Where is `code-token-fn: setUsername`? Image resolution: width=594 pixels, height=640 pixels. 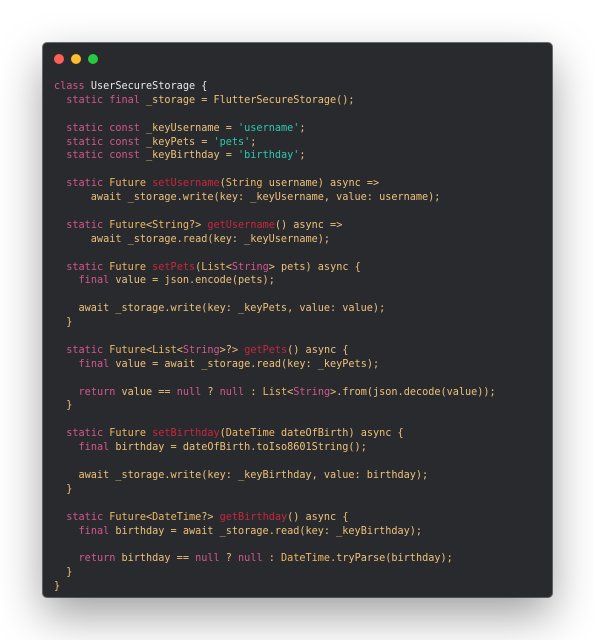
code-token-fn: setUsername is located at coordinates (186, 184).